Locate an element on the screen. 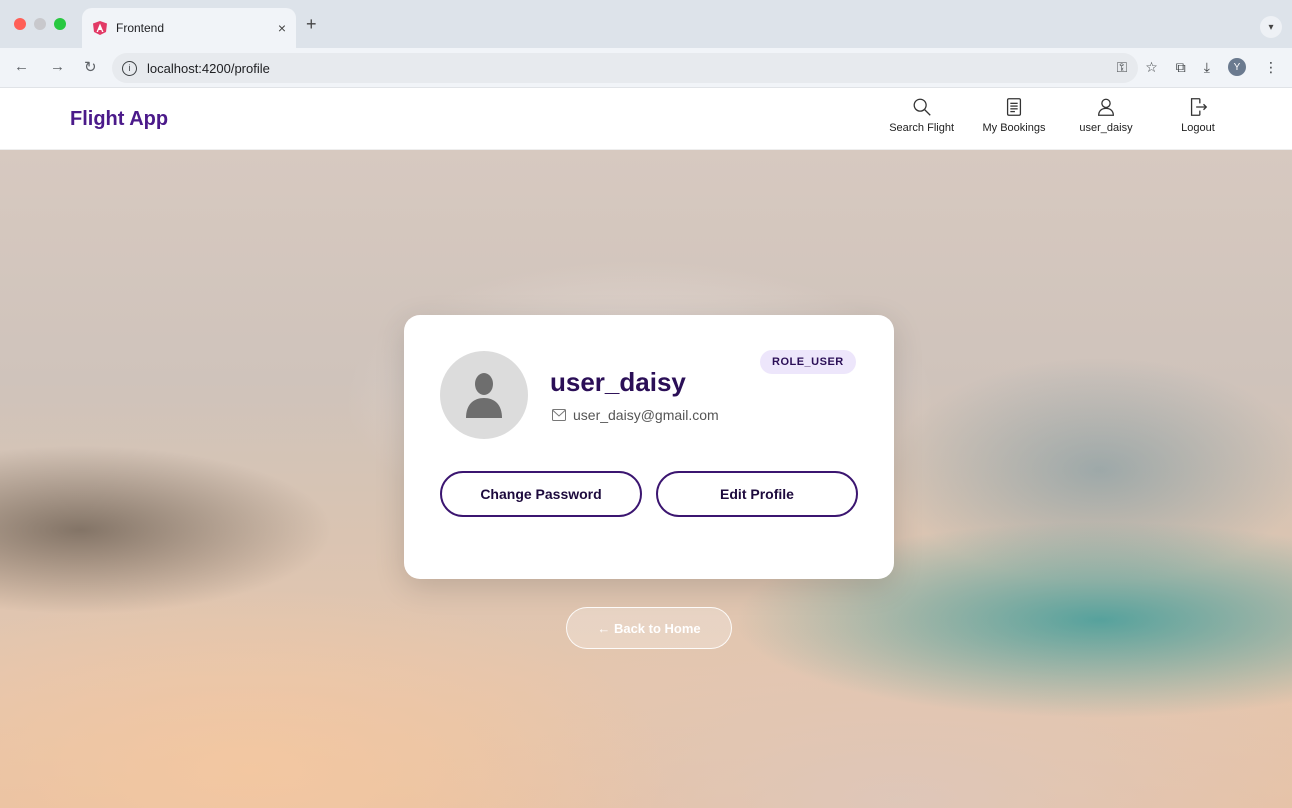  user-icon is located at coordinates (1106, 107).